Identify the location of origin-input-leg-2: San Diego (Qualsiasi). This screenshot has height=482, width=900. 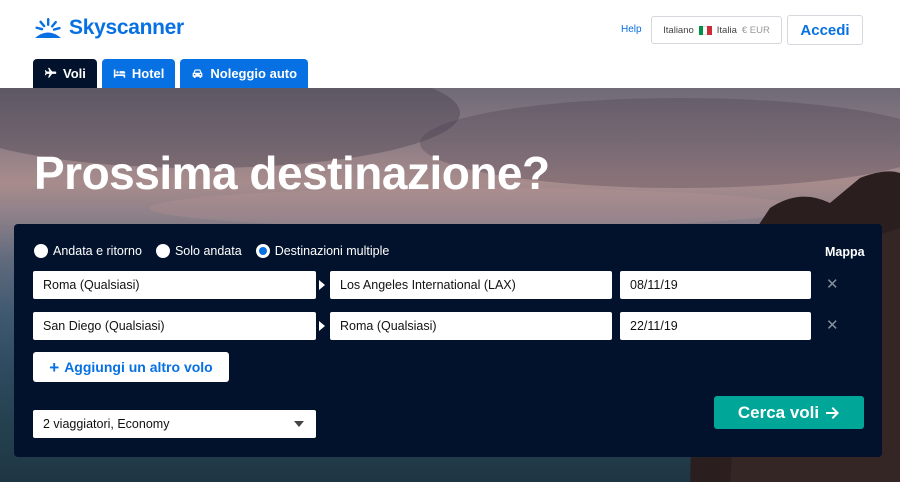
(174, 326).